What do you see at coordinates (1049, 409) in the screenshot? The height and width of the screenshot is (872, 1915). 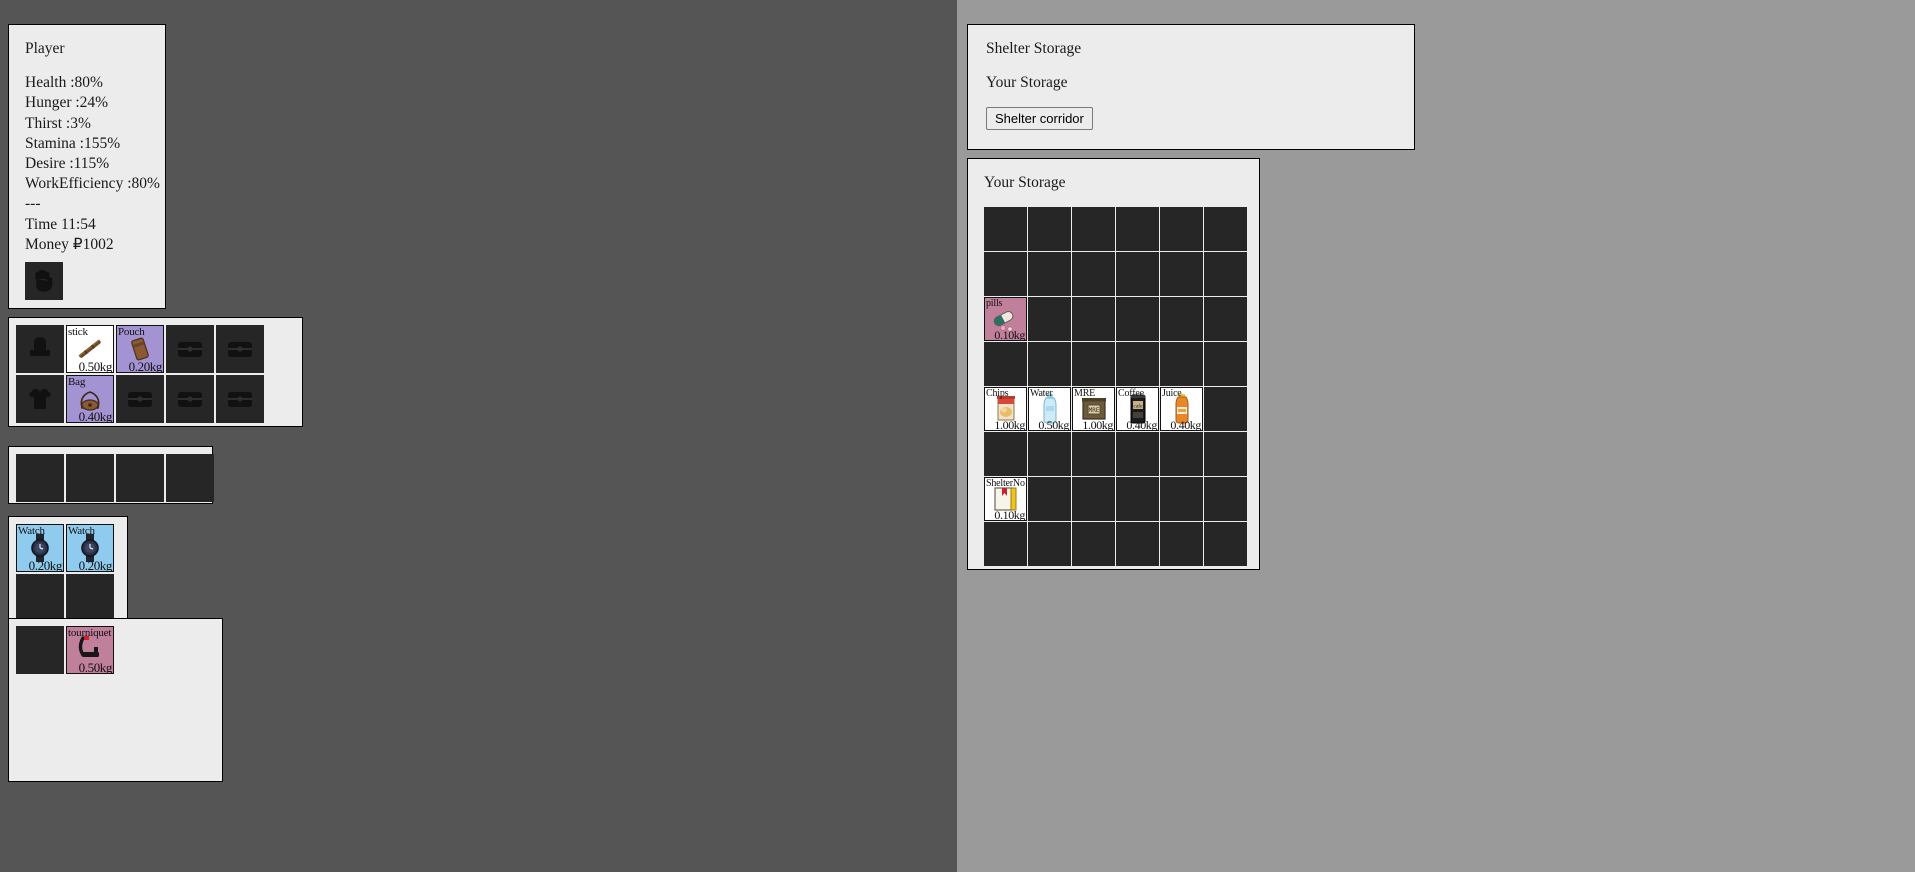 I see `item-slot-water: Water 0.50kg` at bounding box center [1049, 409].